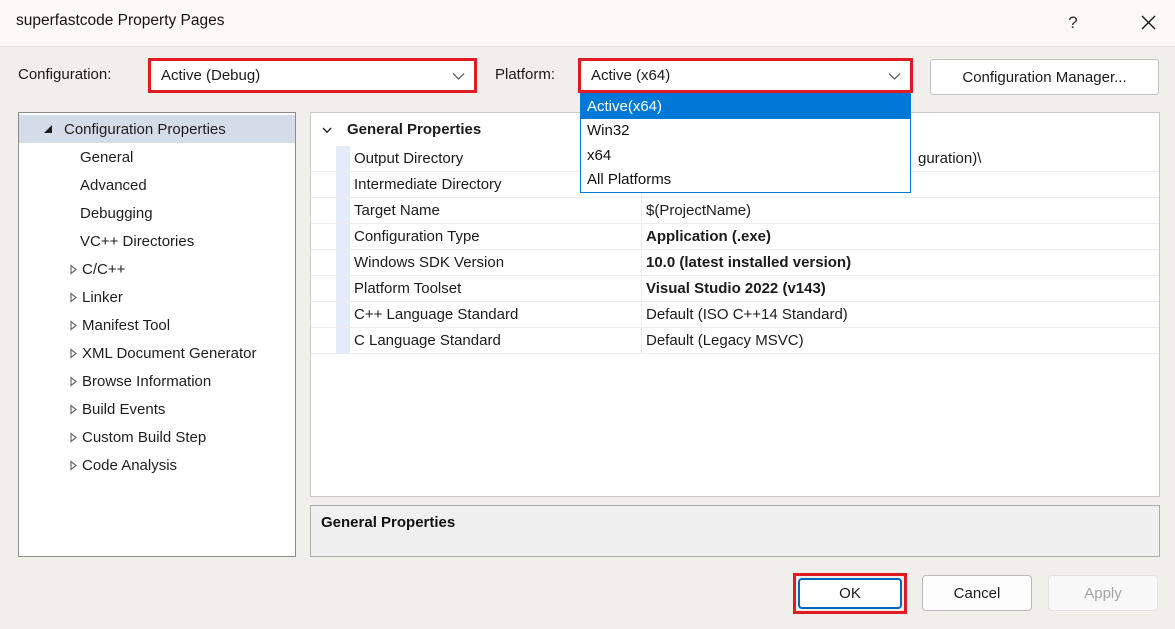 The width and height of the screenshot is (1175, 629). I want to click on close-button, so click(1148, 22).